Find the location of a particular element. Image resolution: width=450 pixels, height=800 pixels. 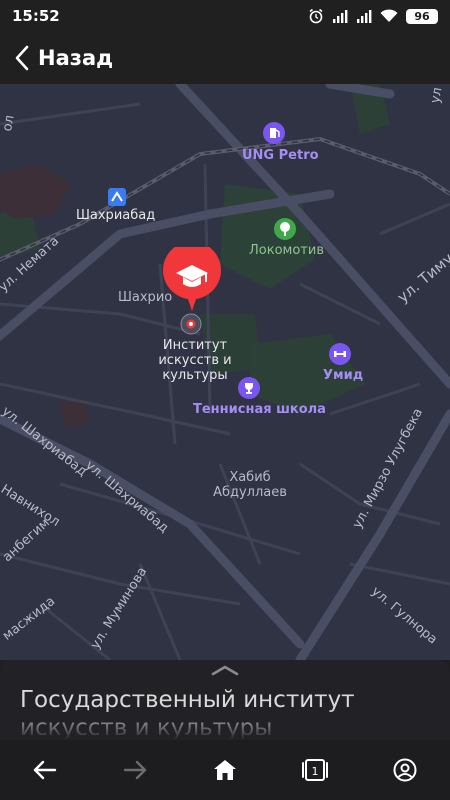

back-arrow-icon is located at coordinates (45, 770).